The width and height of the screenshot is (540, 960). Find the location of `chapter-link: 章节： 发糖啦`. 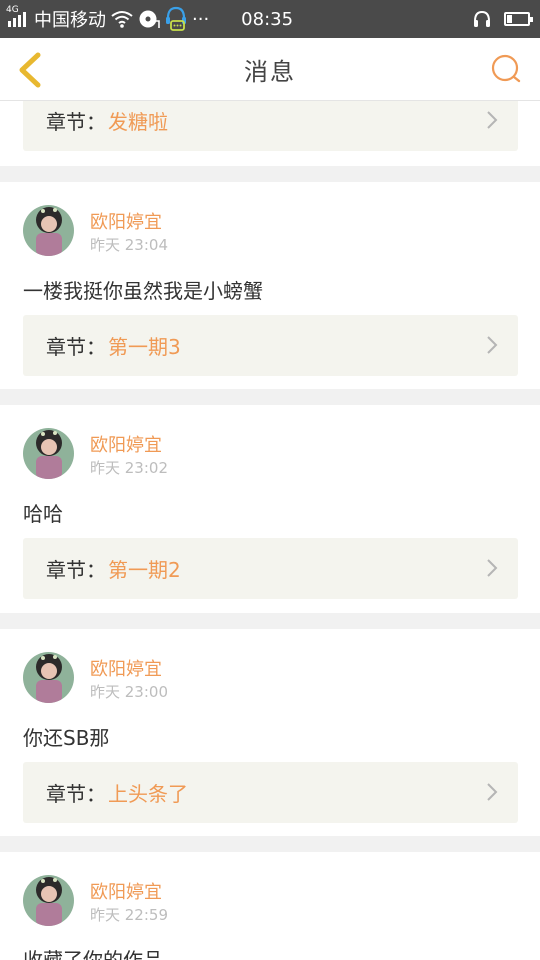

chapter-link: 章节： 发糖啦 is located at coordinates (270, 126).